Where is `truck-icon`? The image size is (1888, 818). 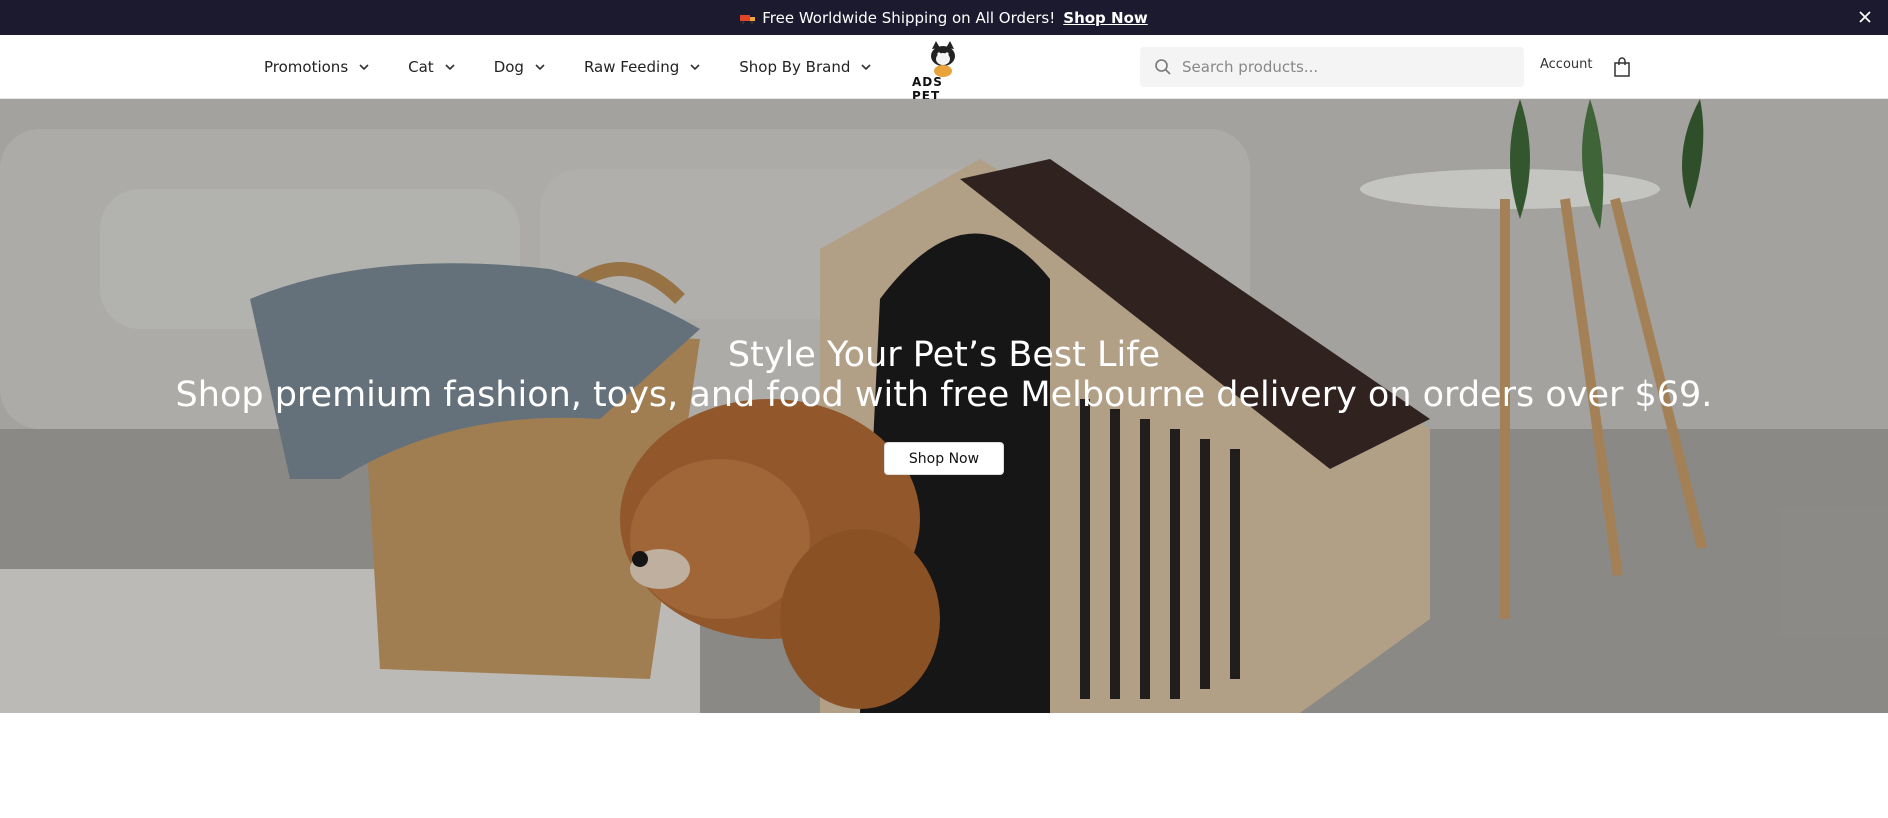 truck-icon is located at coordinates (748, 19).